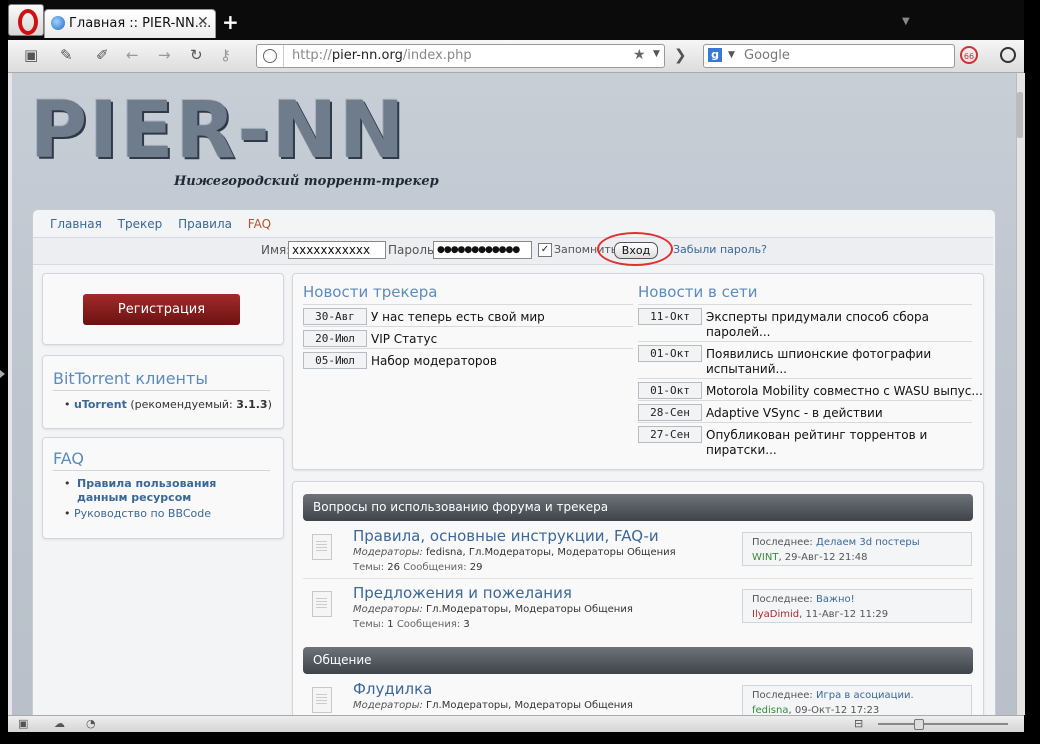  Describe the element at coordinates (969, 55) in the screenshot. I see `extension-badge-icon: 66` at that location.